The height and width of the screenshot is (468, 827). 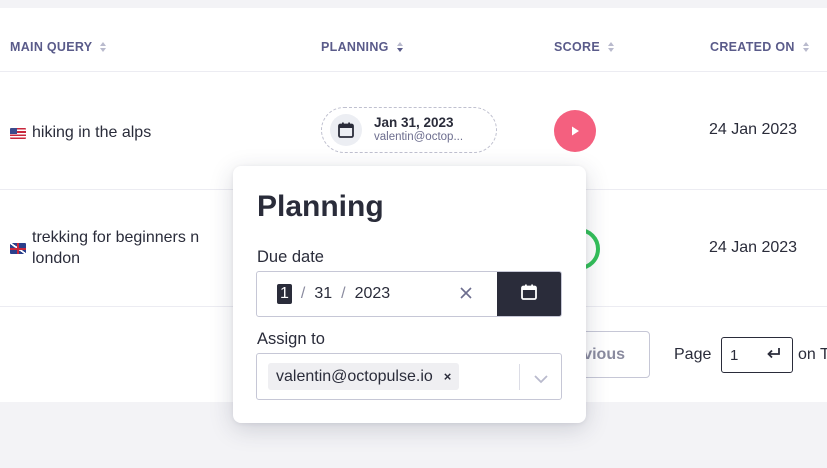 I want to click on play-icon, so click(x=575, y=131).